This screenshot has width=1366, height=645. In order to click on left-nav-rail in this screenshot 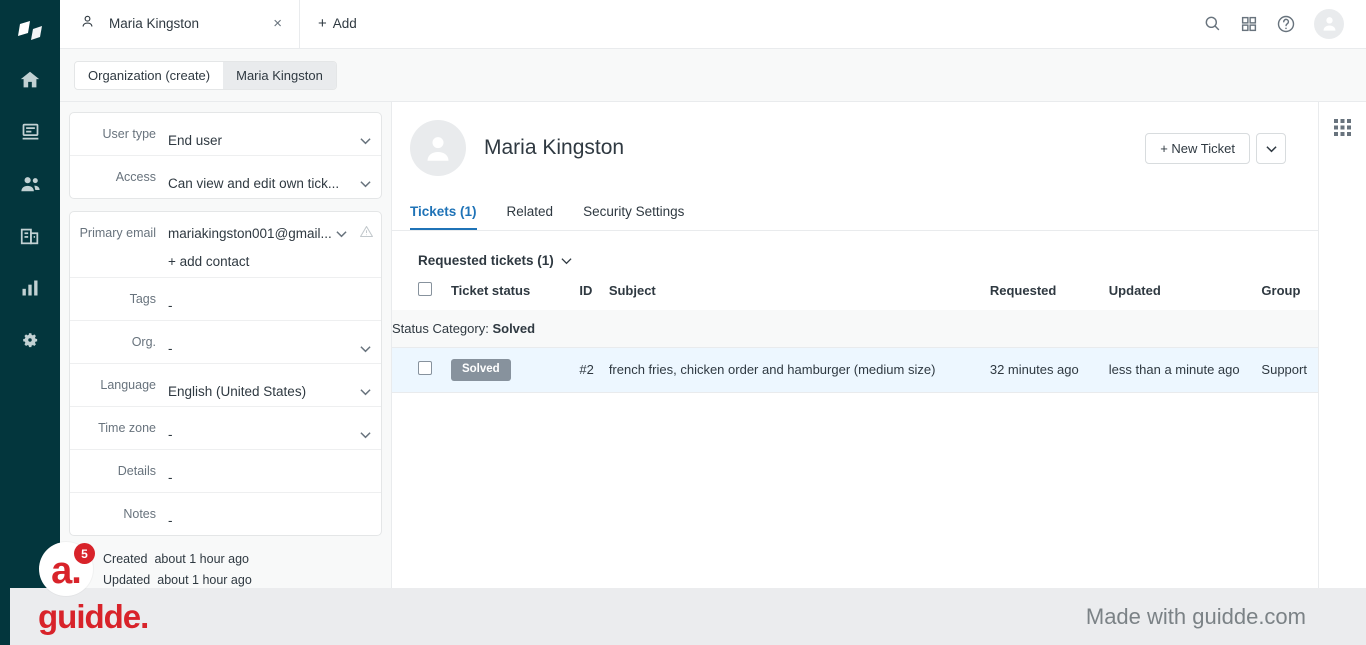, I will do `click(30, 294)`.